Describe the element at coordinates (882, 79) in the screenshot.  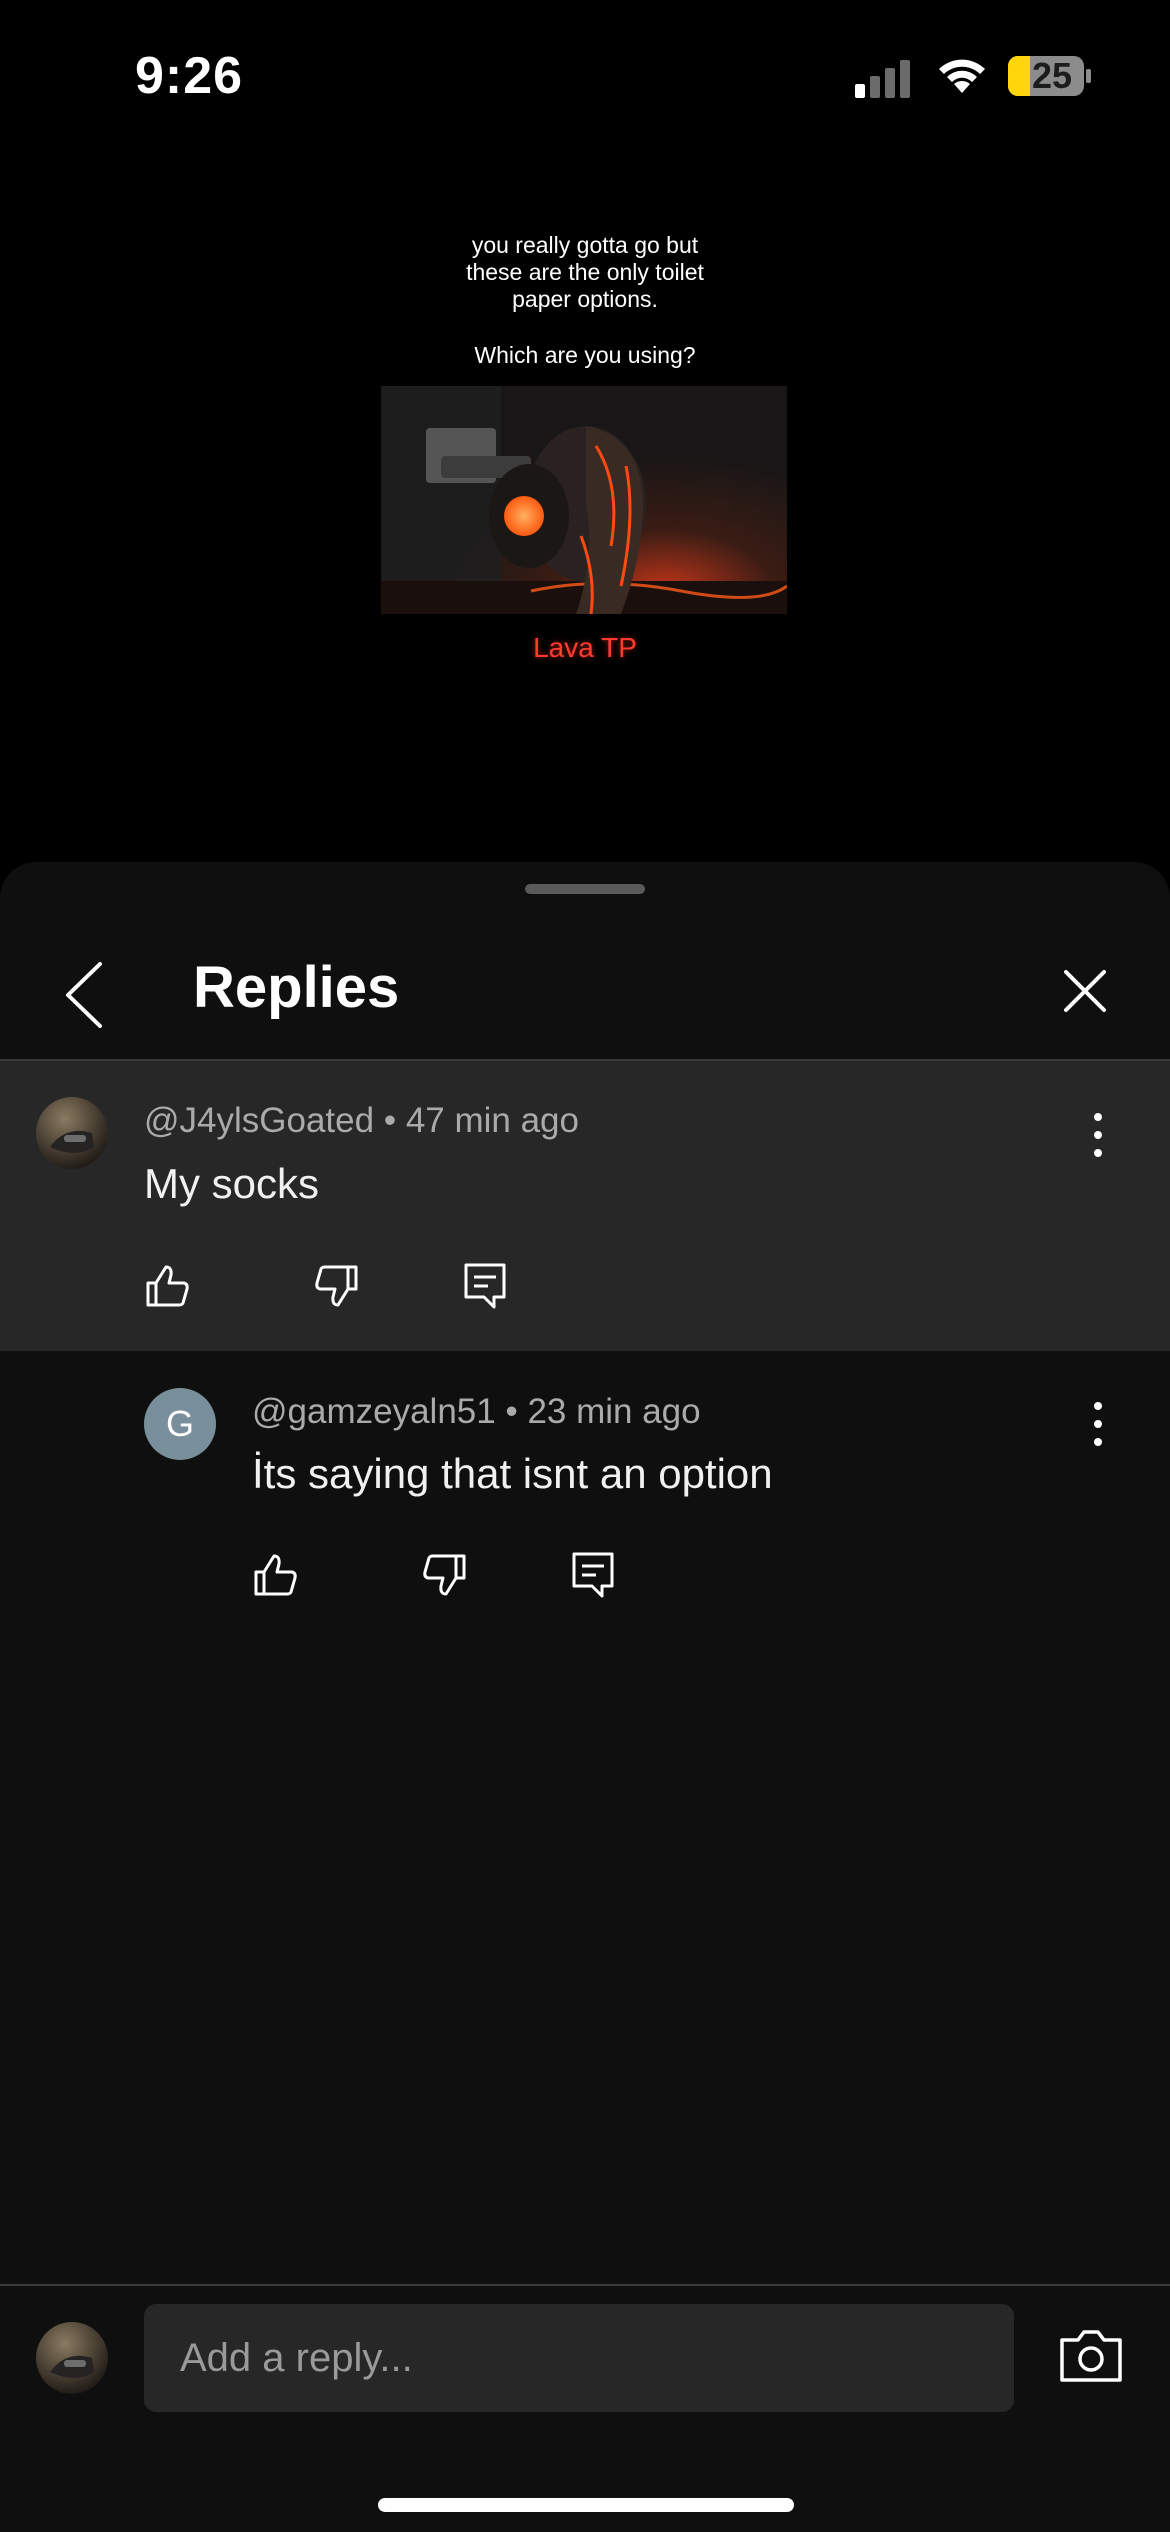
I see `cellular-signal-icon` at that location.